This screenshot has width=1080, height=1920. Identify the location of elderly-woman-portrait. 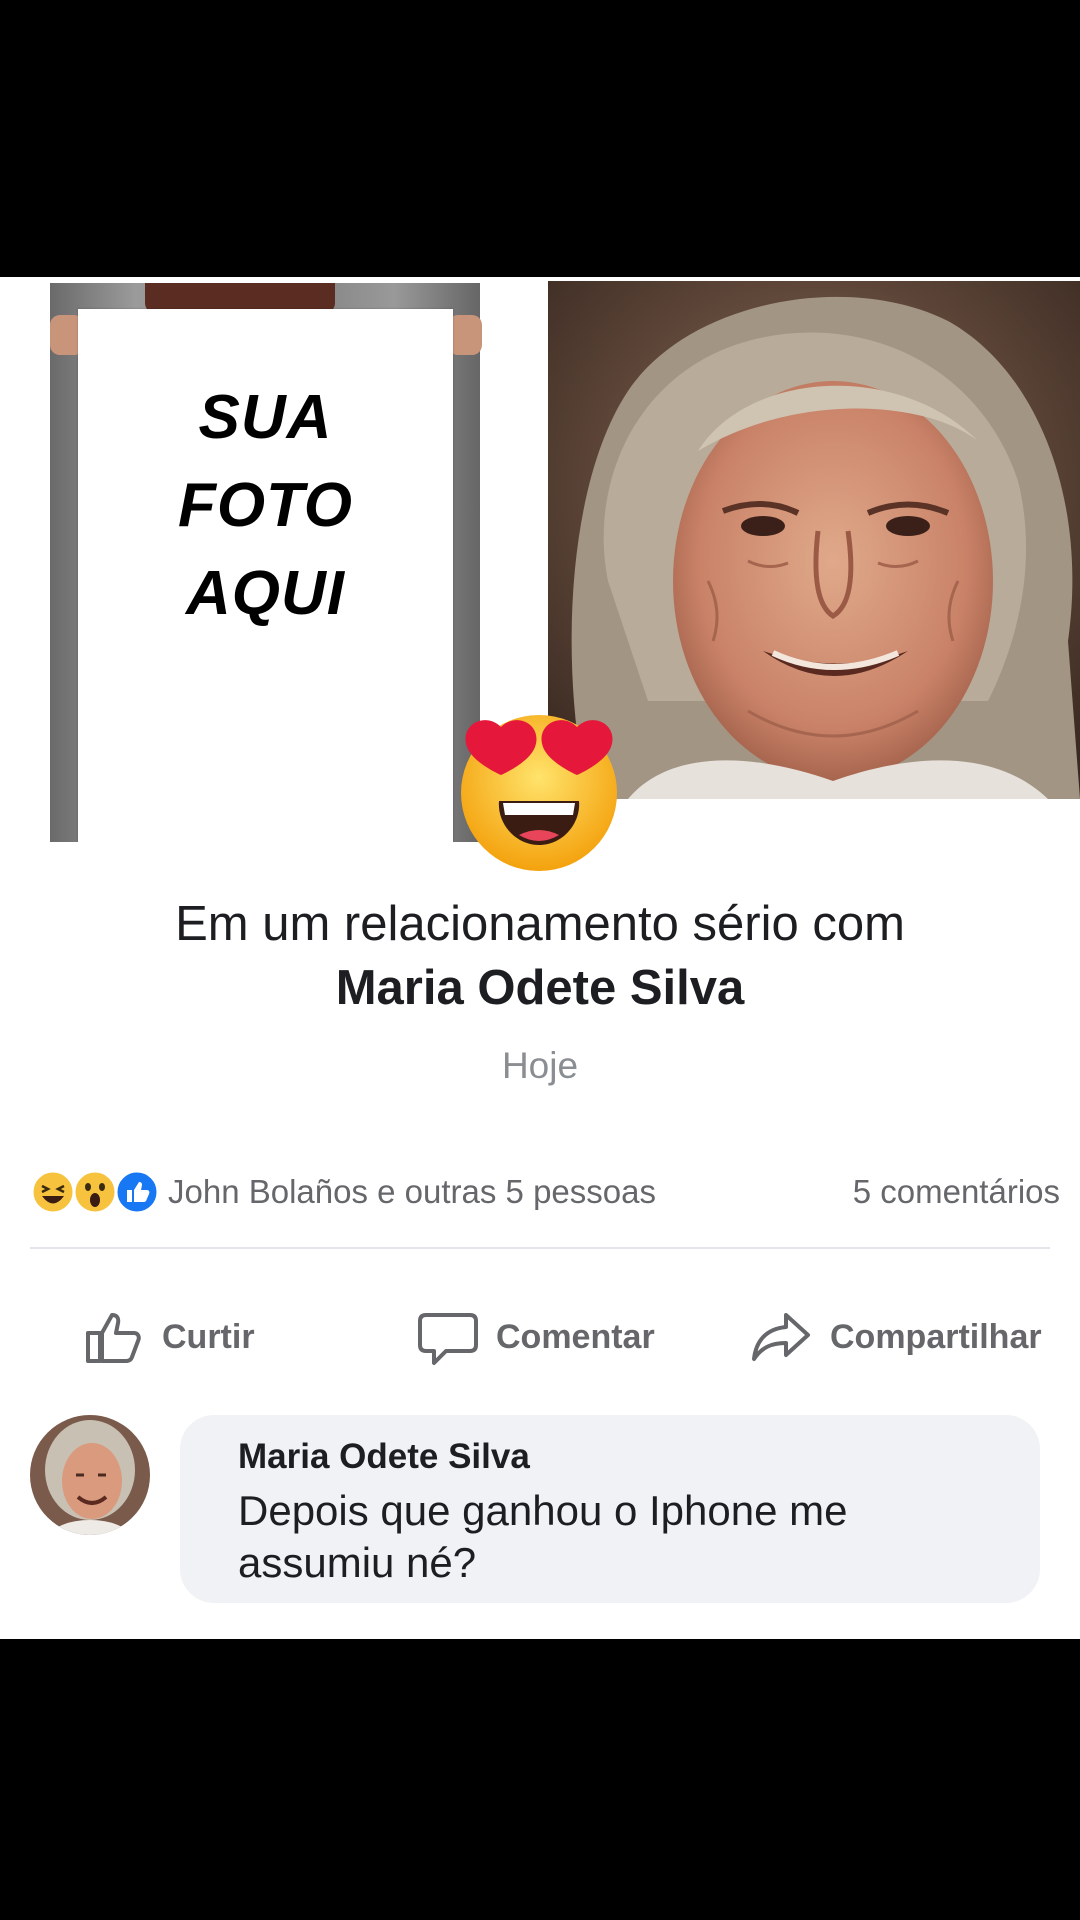
(814, 540).